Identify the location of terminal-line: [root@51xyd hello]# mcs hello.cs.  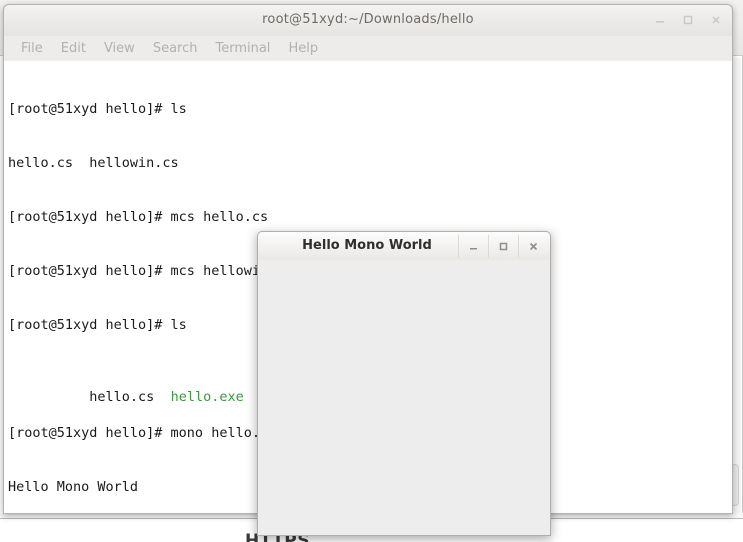
(138, 217).